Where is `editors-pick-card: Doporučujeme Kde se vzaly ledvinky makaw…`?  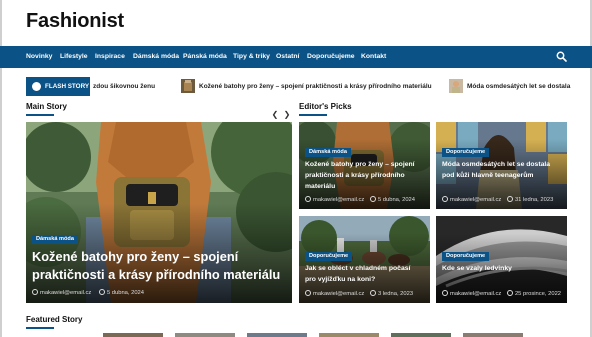
editors-pick-card: Doporučujeme Kde se vzaly ledvinky makaw… is located at coordinates (501, 259).